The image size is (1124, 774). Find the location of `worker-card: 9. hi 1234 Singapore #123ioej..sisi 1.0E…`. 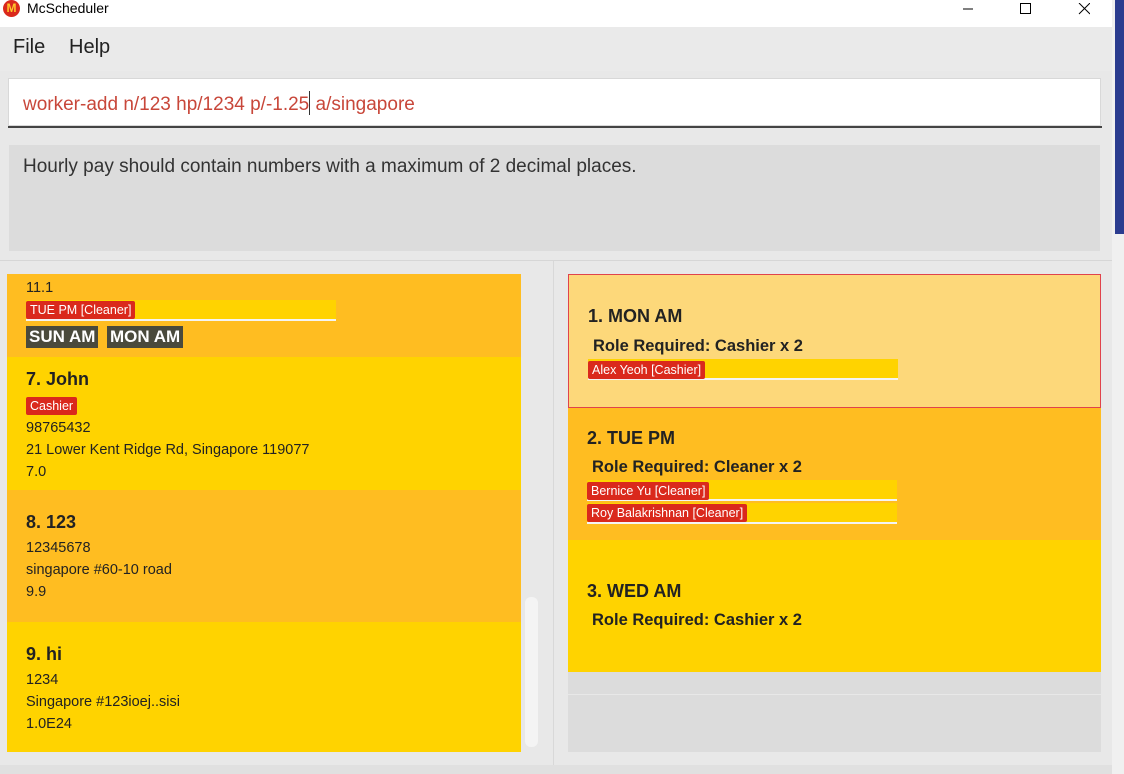

worker-card: 9. hi 1234 Singapore #123ioej..sisi 1.0E… is located at coordinates (264, 687).